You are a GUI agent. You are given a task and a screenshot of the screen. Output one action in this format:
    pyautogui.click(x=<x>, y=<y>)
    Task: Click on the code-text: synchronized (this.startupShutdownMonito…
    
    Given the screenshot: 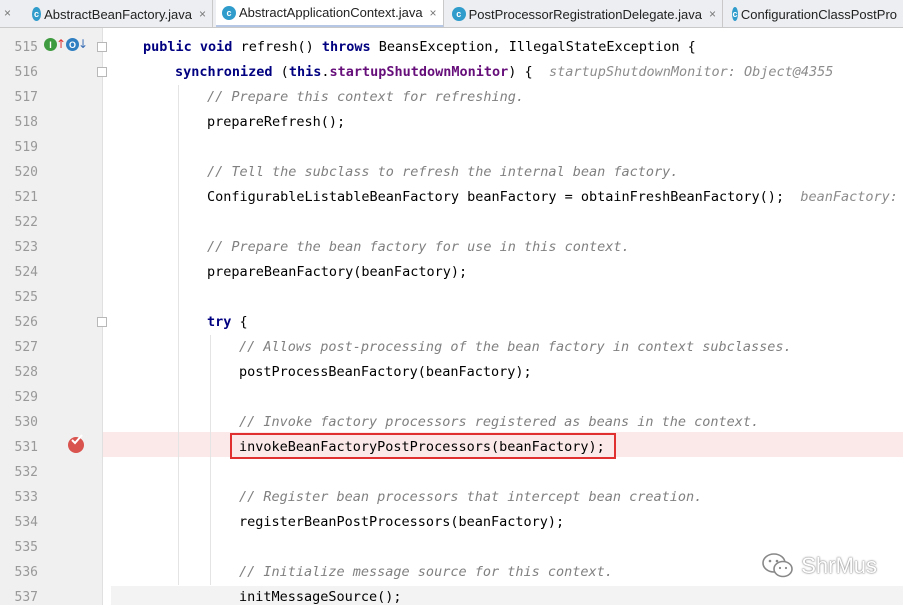 What is the action you would take?
    pyautogui.click(x=539, y=72)
    